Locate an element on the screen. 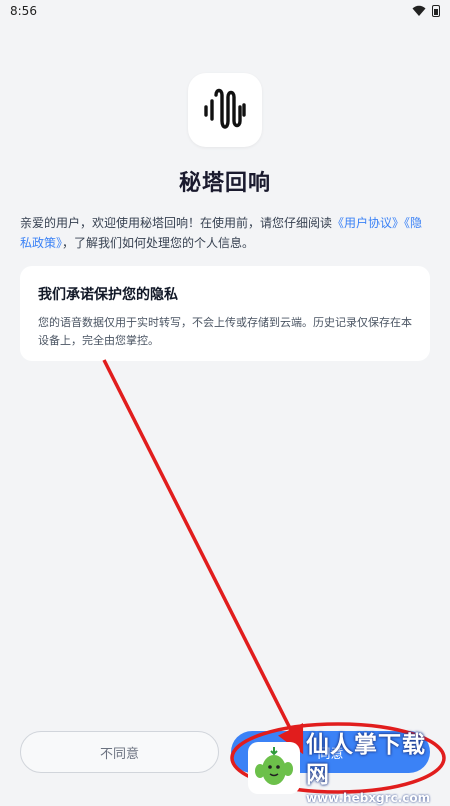  decline-button: 不同意 is located at coordinates (119, 752).